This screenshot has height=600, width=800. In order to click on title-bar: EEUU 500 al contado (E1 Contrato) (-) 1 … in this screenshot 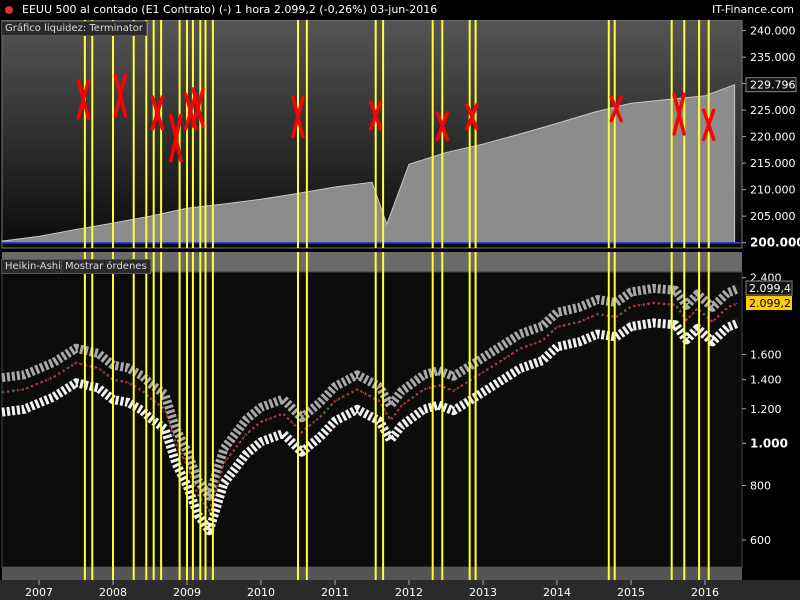, I will do `click(400, 10)`.